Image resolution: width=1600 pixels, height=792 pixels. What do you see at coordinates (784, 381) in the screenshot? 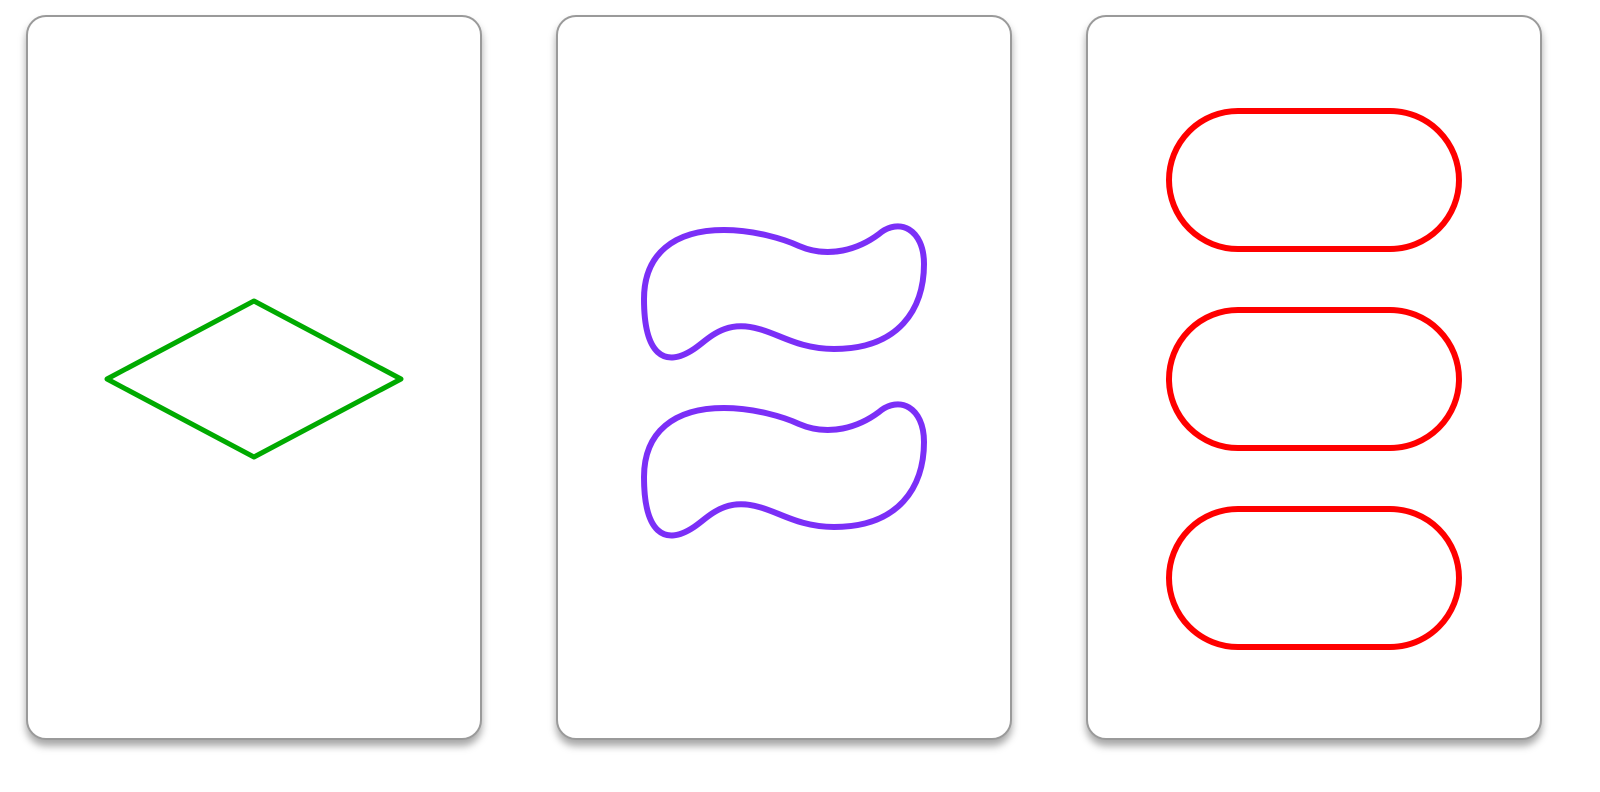
I see `card-2-symbols` at bounding box center [784, 381].